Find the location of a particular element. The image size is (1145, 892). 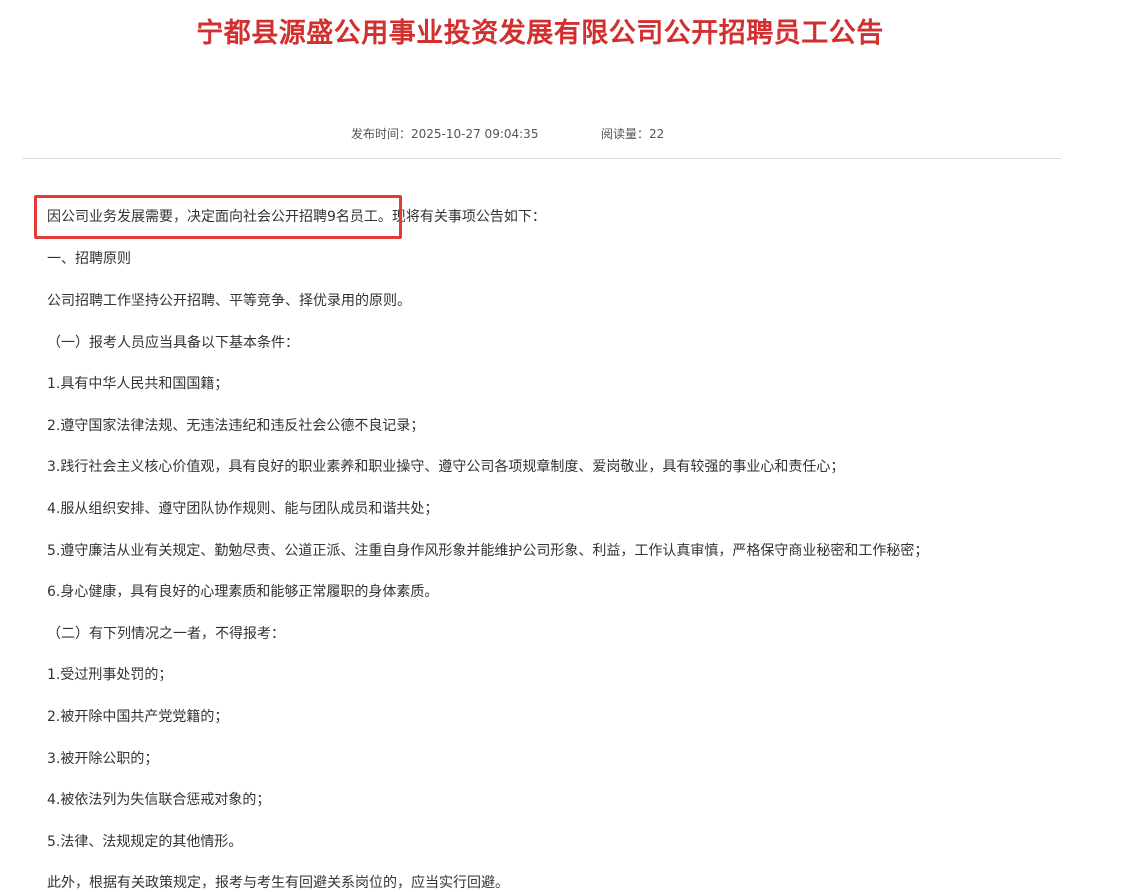

page-title: 宁都县源盛公用事业投资发展有限公司公开招聘员工公告 is located at coordinates (540, 33).